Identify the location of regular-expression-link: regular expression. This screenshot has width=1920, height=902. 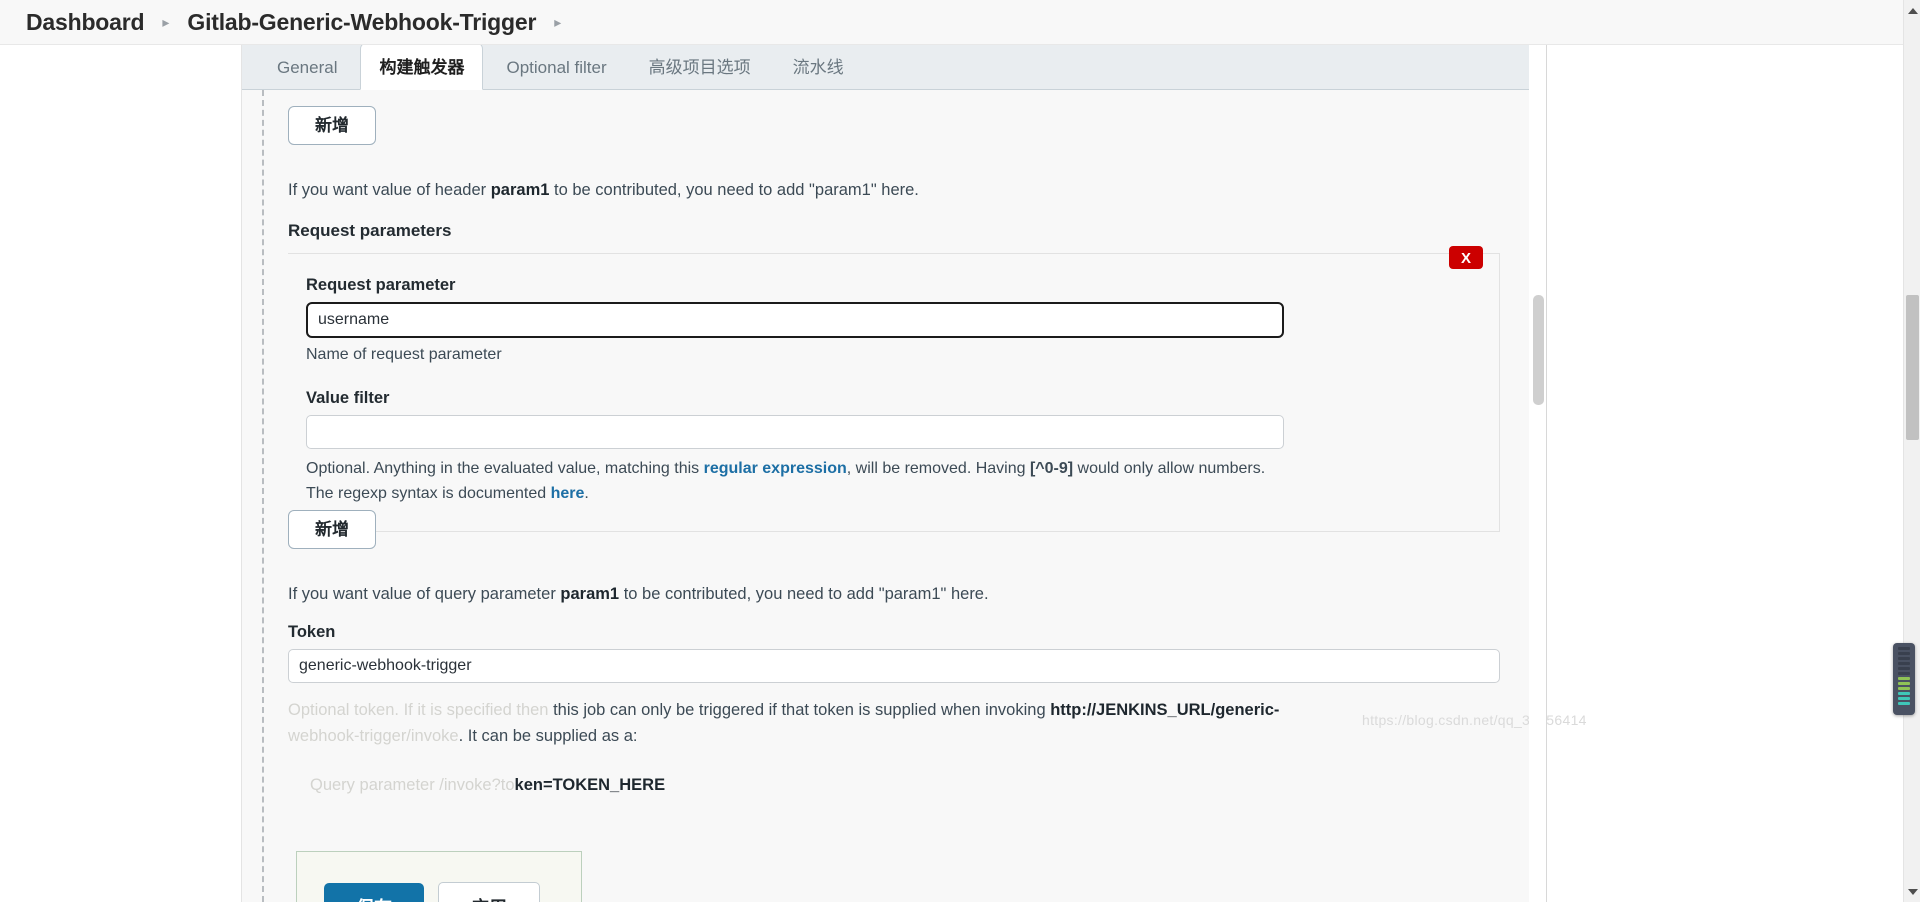
(775, 468).